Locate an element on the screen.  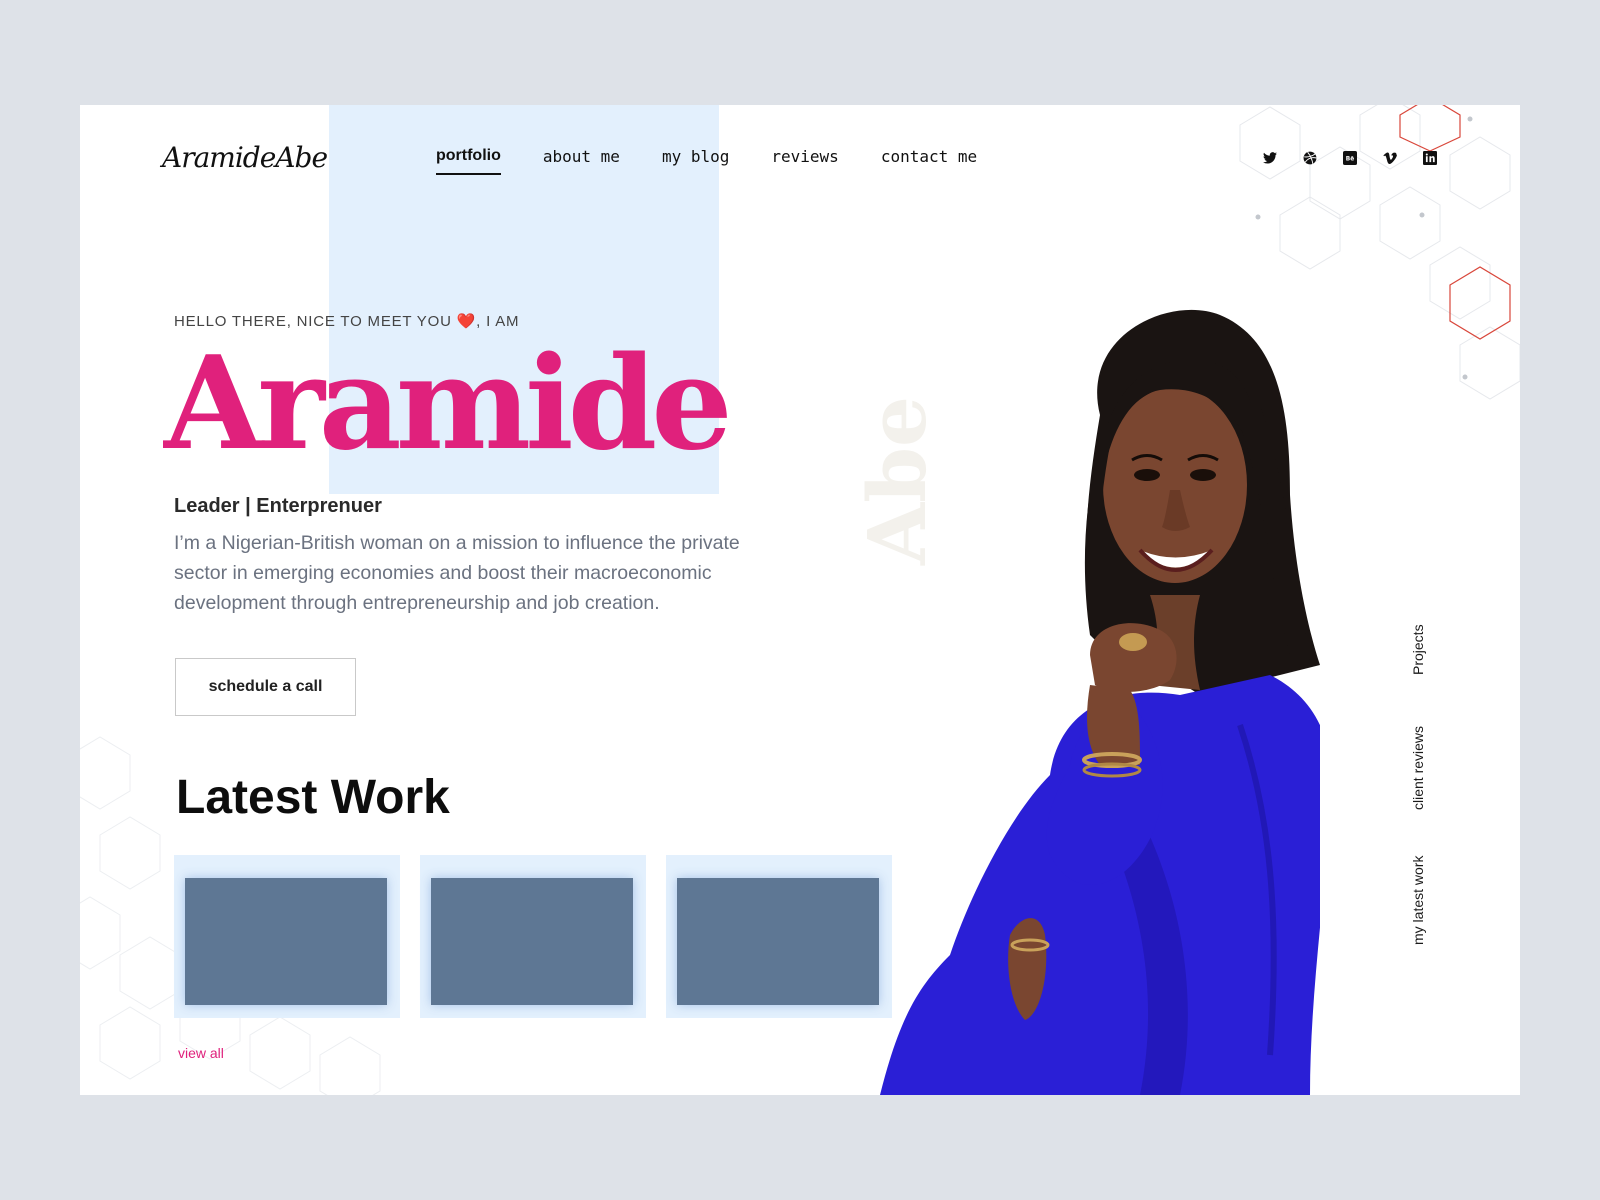
nav-item-contact-me: contact me is located at coordinates (929, 161).